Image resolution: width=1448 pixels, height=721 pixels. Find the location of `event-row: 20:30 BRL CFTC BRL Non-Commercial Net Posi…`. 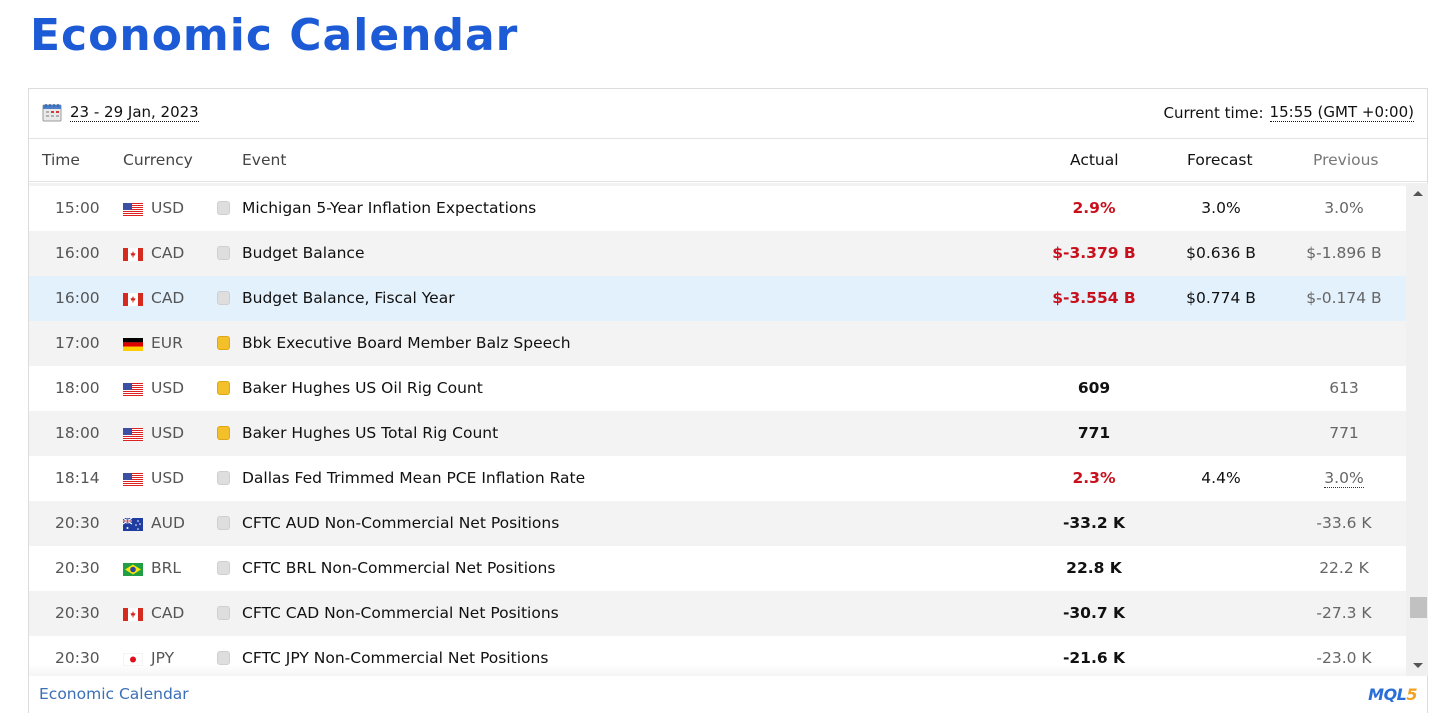

event-row: 20:30 BRL CFTC BRL Non-Commercial Net Posi… is located at coordinates (717, 568).